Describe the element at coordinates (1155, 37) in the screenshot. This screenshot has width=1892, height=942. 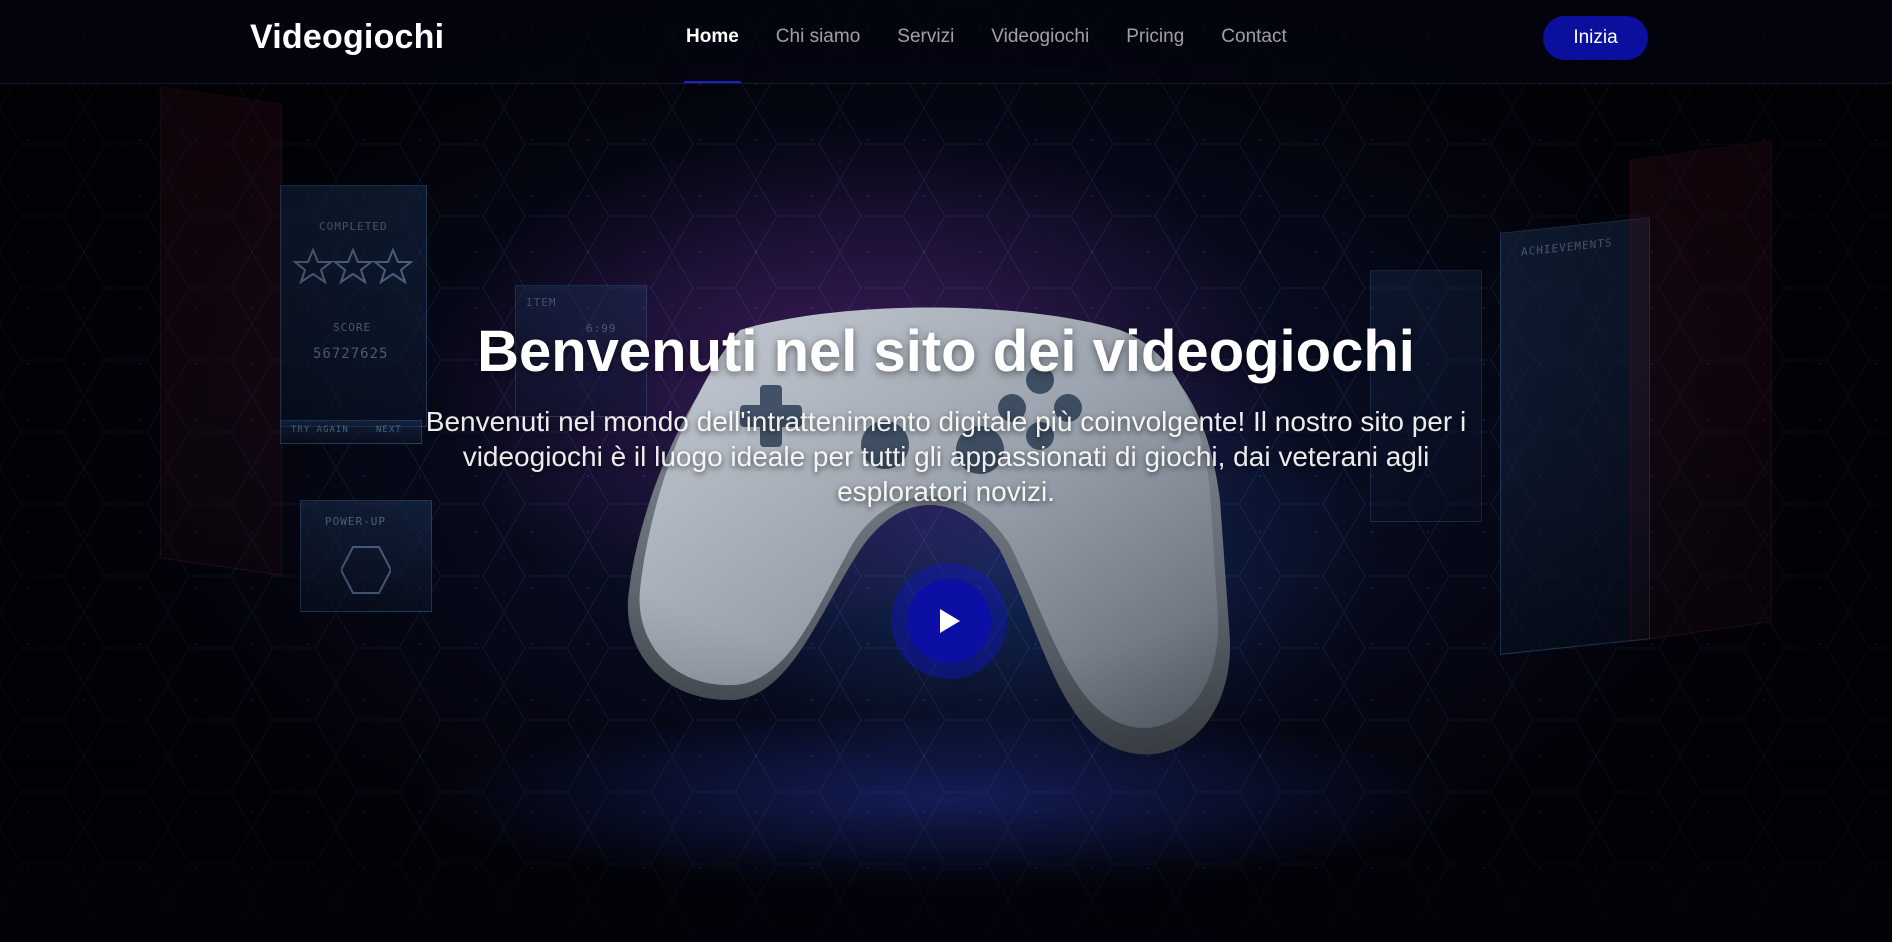
I see `nav-item-pricing: Pricing` at that location.